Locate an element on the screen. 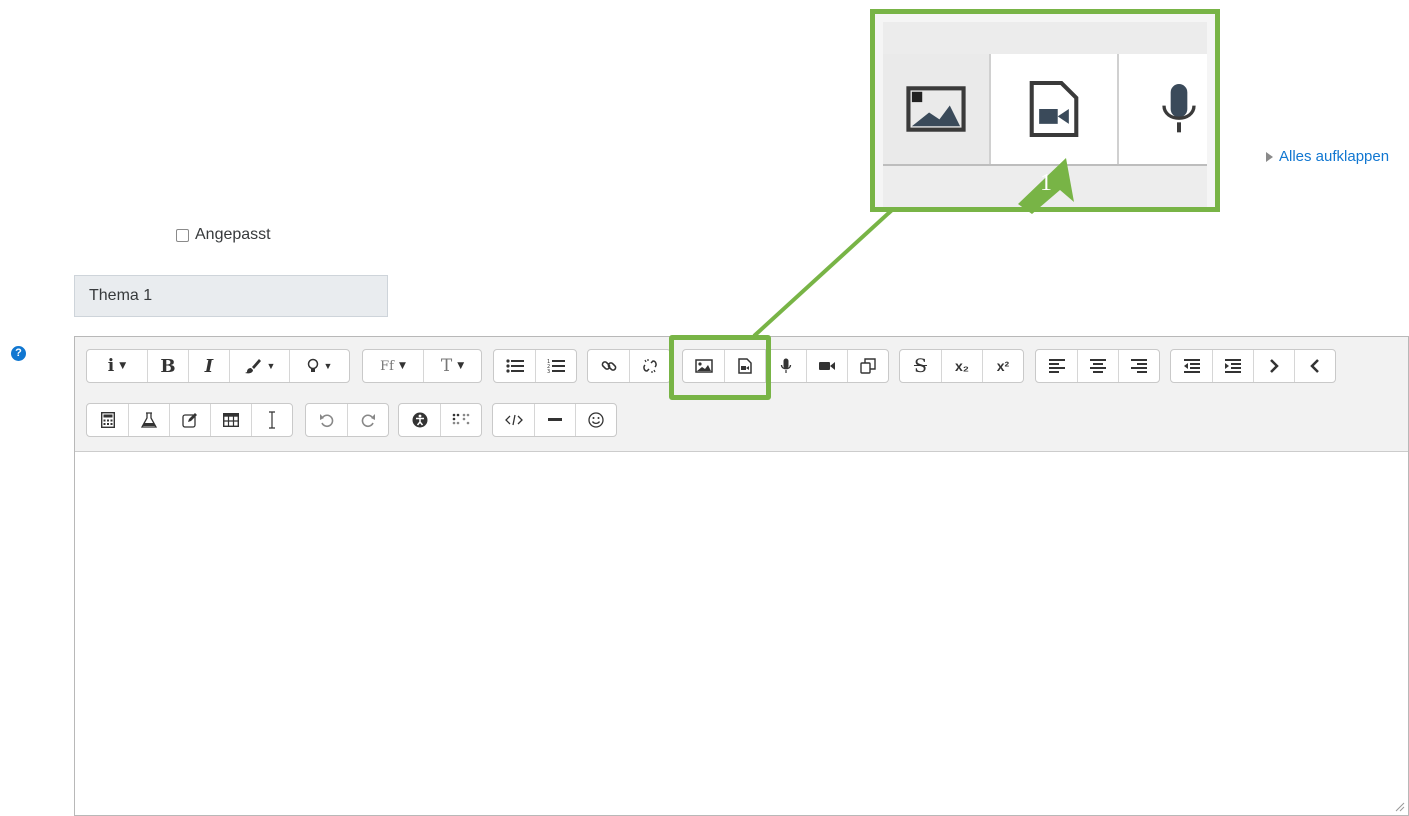 The height and width of the screenshot is (816, 1409). callout-icon-strip is located at coordinates (1045, 110).